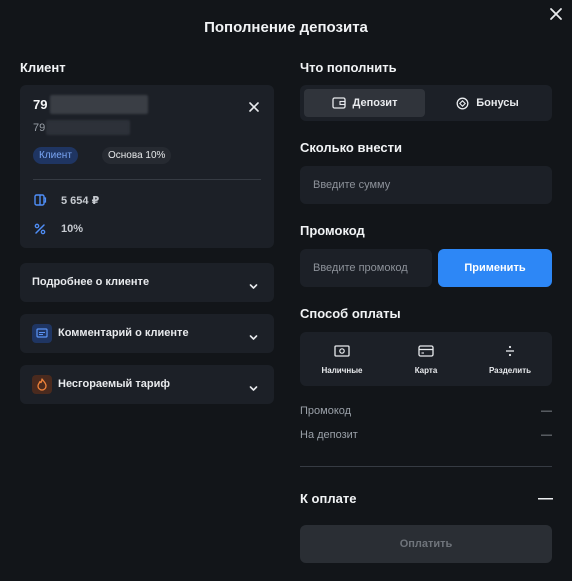  Describe the element at coordinates (426, 435) in the screenshot. I see `summary-row-deposit: На депозит —` at that location.